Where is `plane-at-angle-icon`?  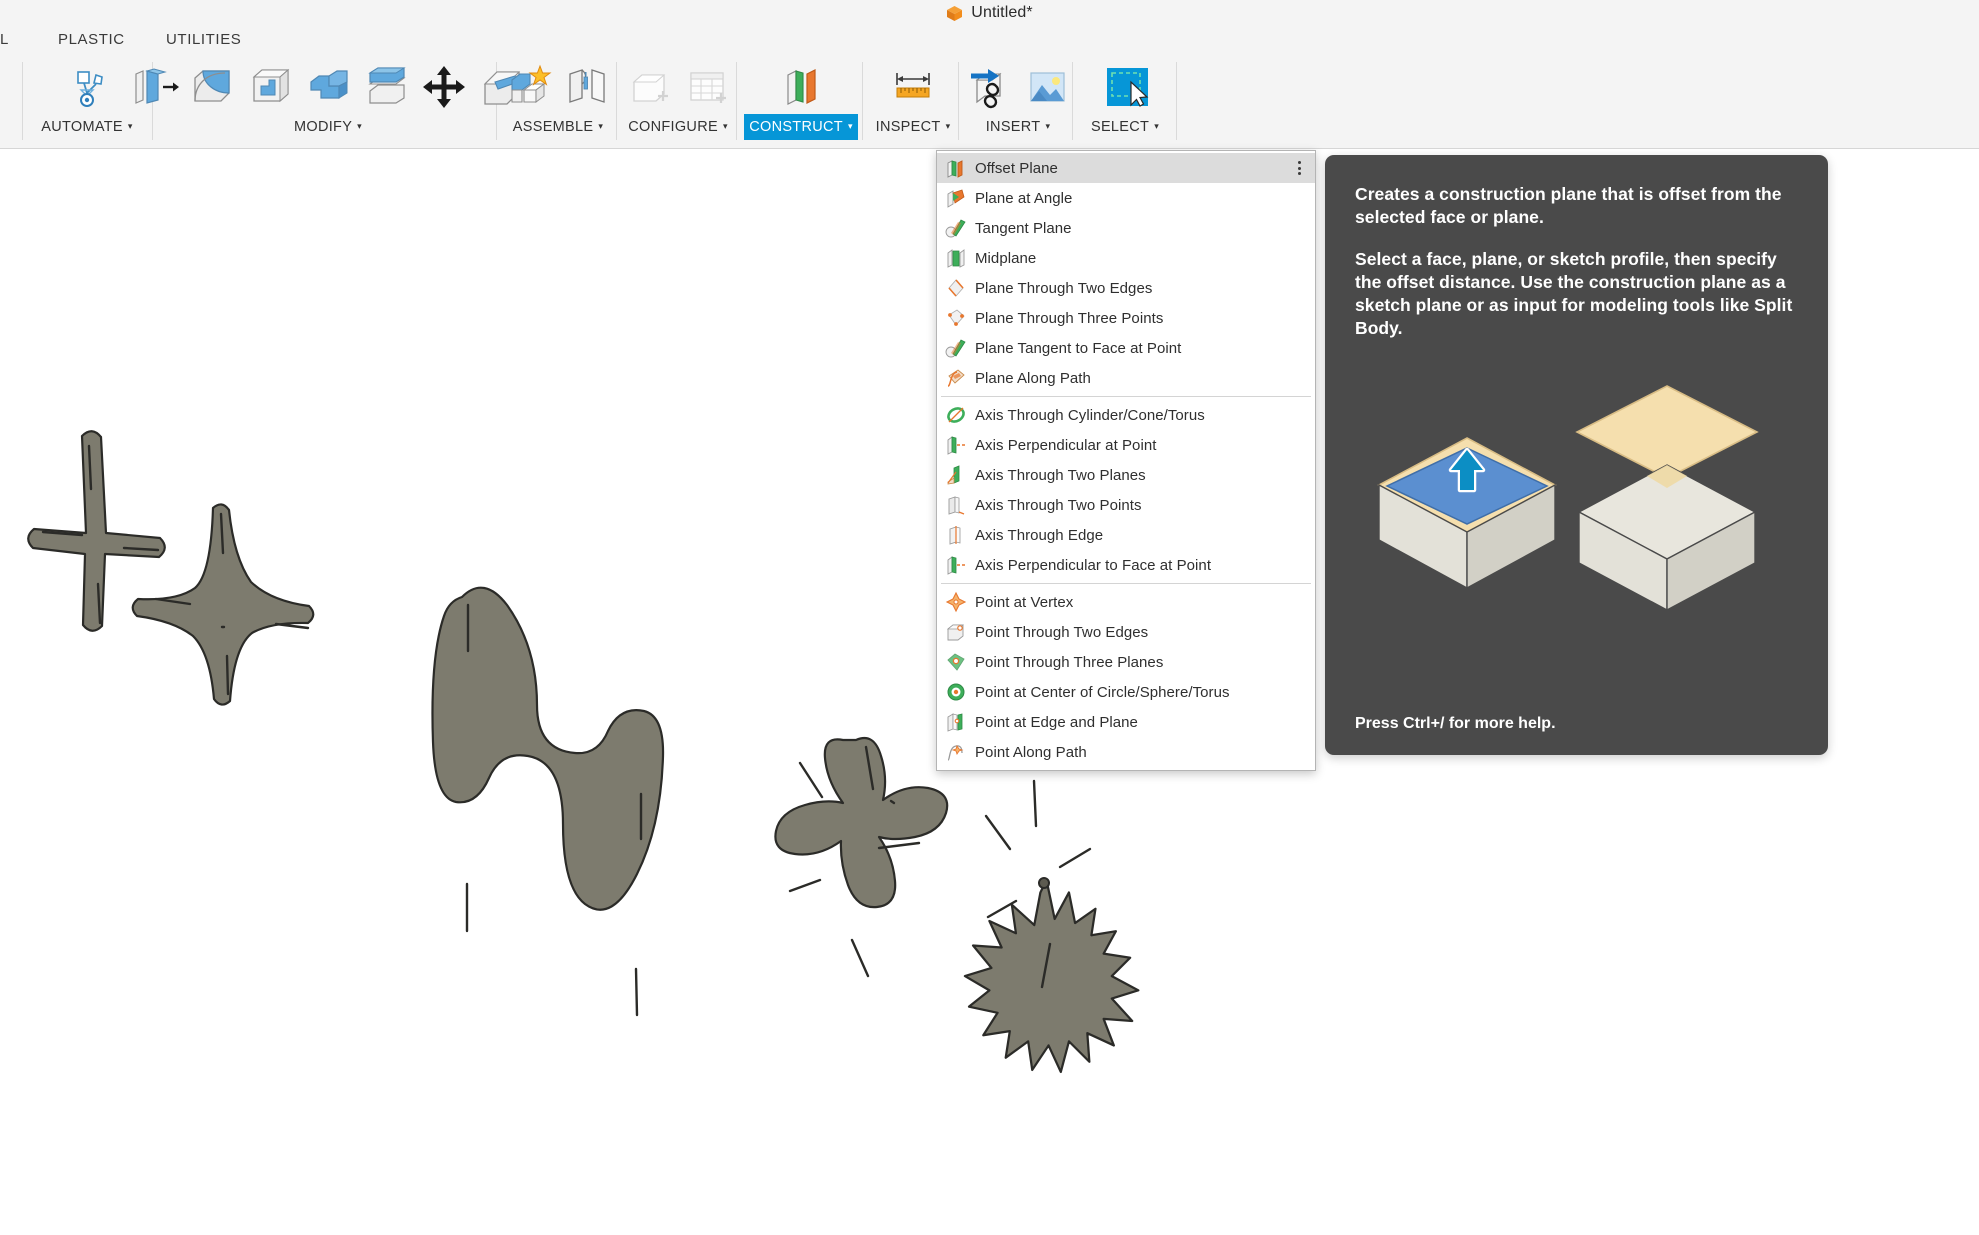
plane-at-angle-icon is located at coordinates (956, 198).